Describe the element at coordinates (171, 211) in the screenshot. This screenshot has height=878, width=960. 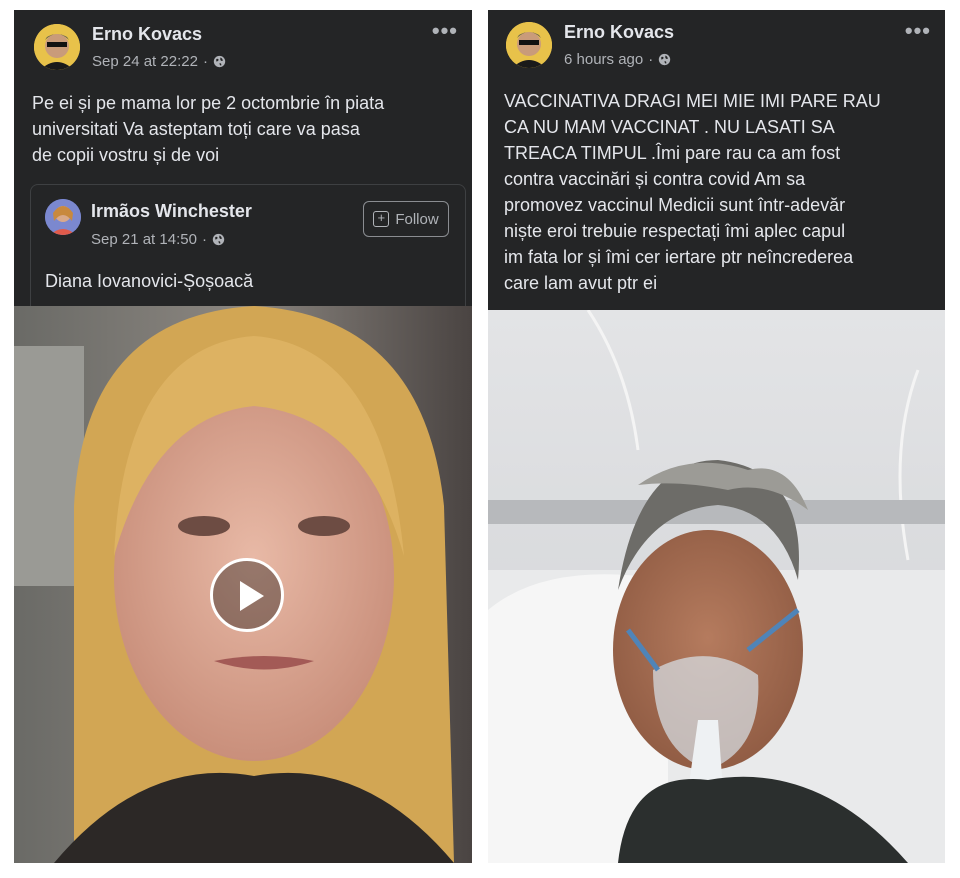
I see `shared-author-name: Irmãos Winchester` at that location.